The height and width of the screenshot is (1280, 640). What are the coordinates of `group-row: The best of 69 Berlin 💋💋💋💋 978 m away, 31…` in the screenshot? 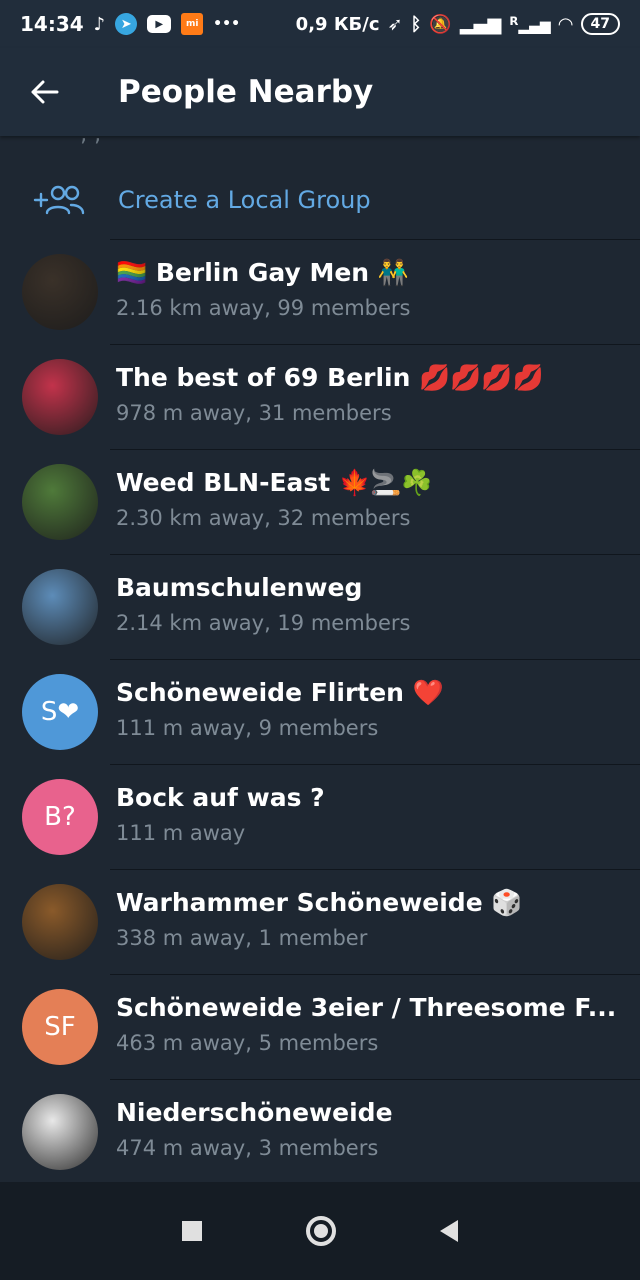 It's located at (320, 397).